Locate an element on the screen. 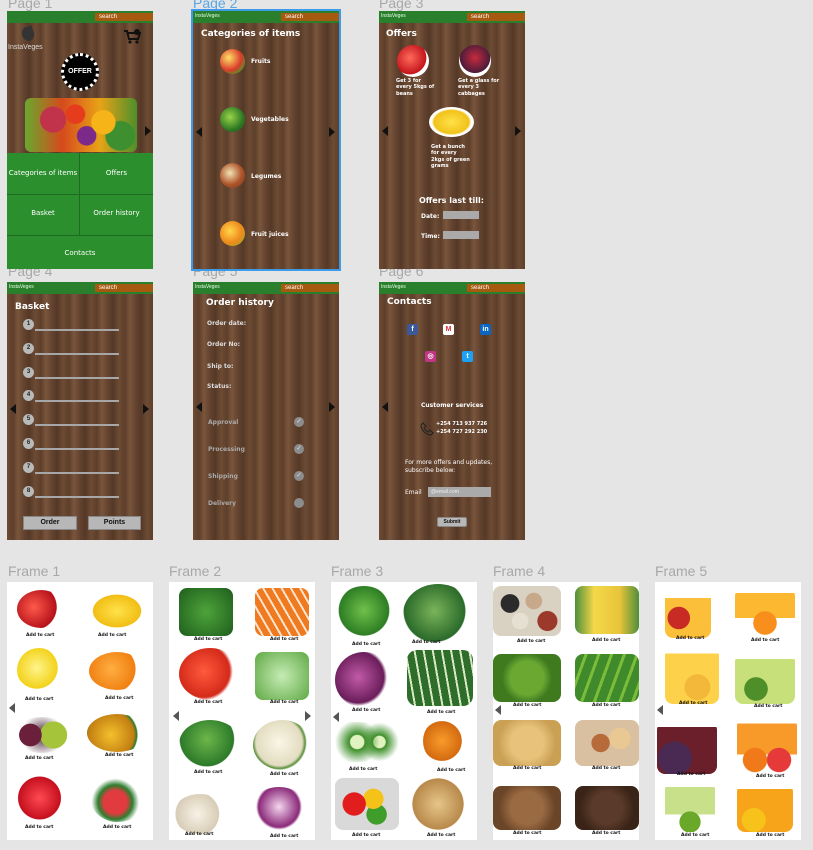  cart-icon is located at coordinates (132, 37).